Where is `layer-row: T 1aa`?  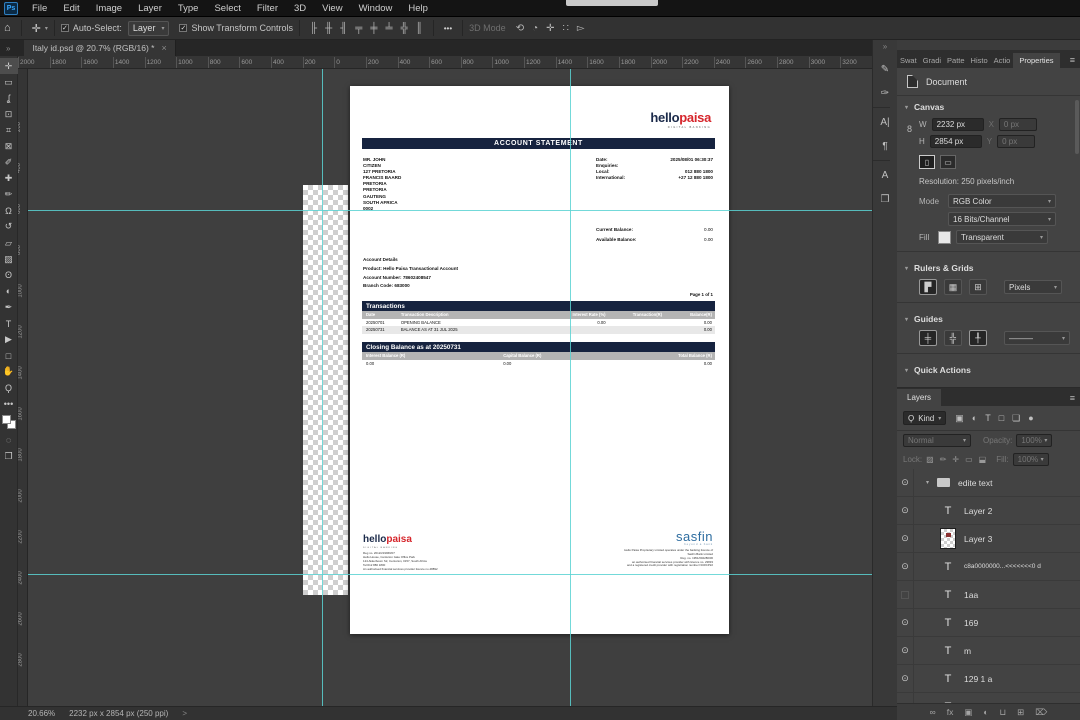
layer-row: T 1aa is located at coordinates (988, 594).